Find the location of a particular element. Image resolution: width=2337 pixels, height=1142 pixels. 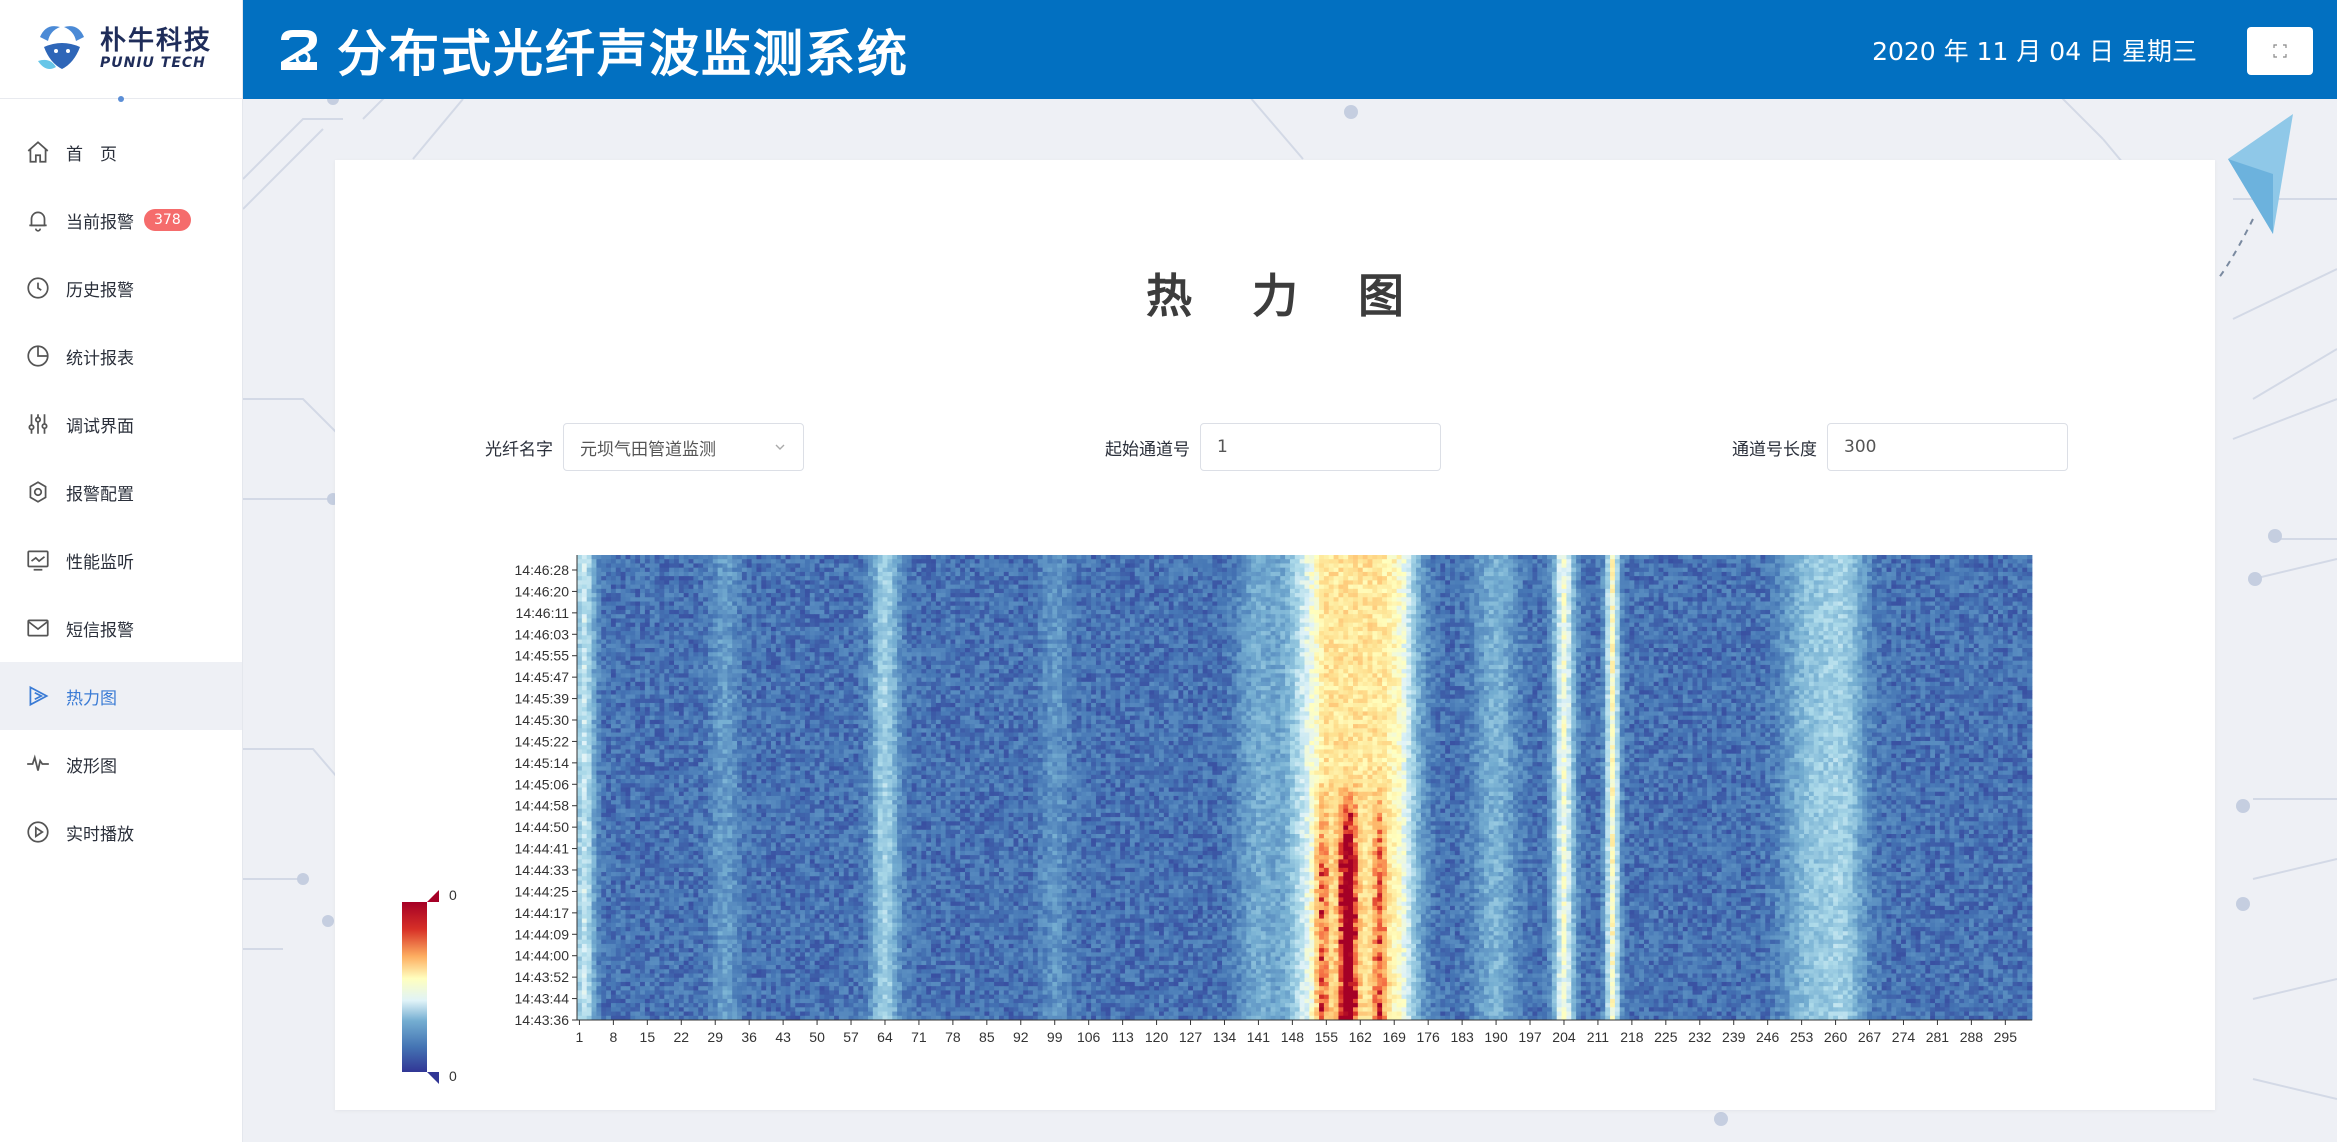

sidebar-item-sms-alarm: 短信报警 is located at coordinates (121, 628).